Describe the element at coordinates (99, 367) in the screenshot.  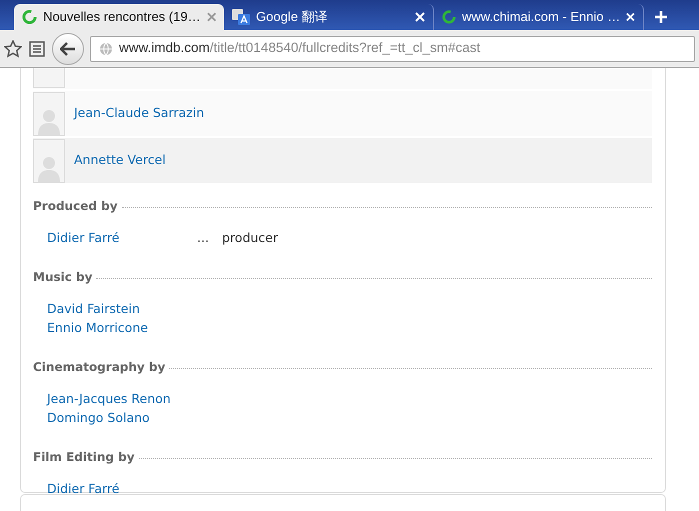
I see `section-heading: Cinematography by` at that location.